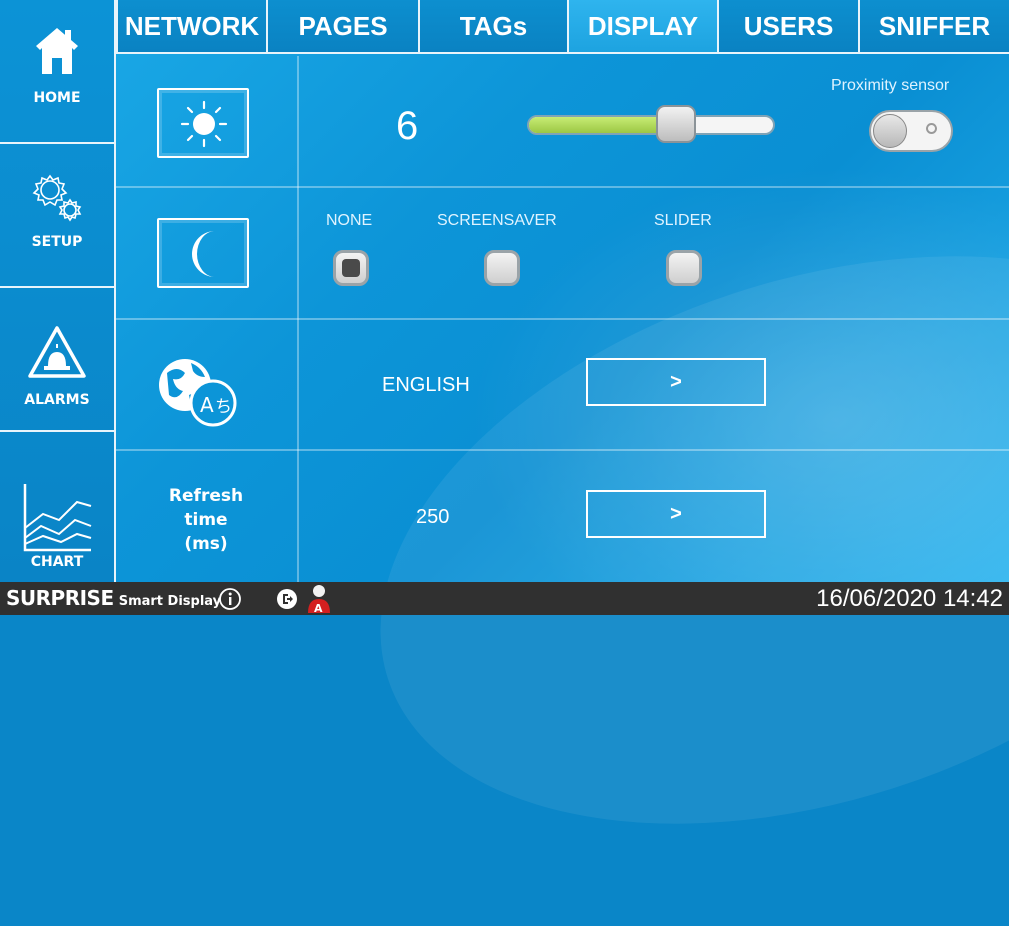 The image size is (1009, 926). Describe the element at coordinates (57, 354) in the screenshot. I see `alarm-icon` at that location.